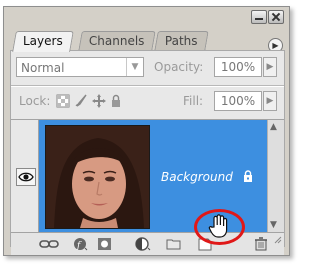 The image size is (320, 264). What do you see at coordinates (43, 41) in the screenshot?
I see `tab-layers: Layers` at bounding box center [43, 41].